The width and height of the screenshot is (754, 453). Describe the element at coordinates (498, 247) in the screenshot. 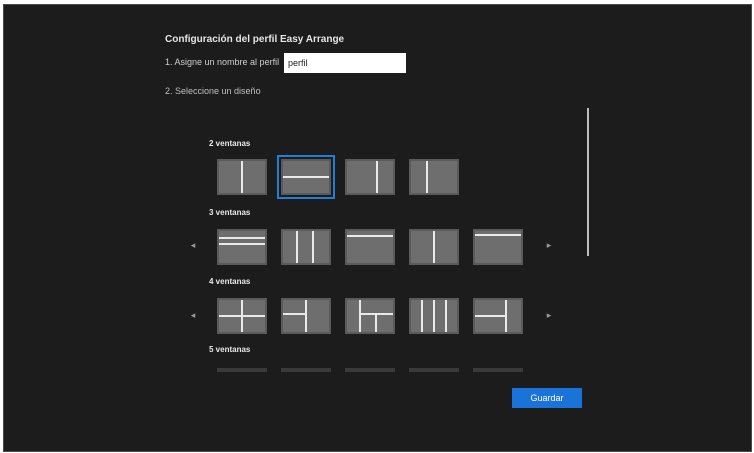

I see `layout-3-windows-single` at that location.